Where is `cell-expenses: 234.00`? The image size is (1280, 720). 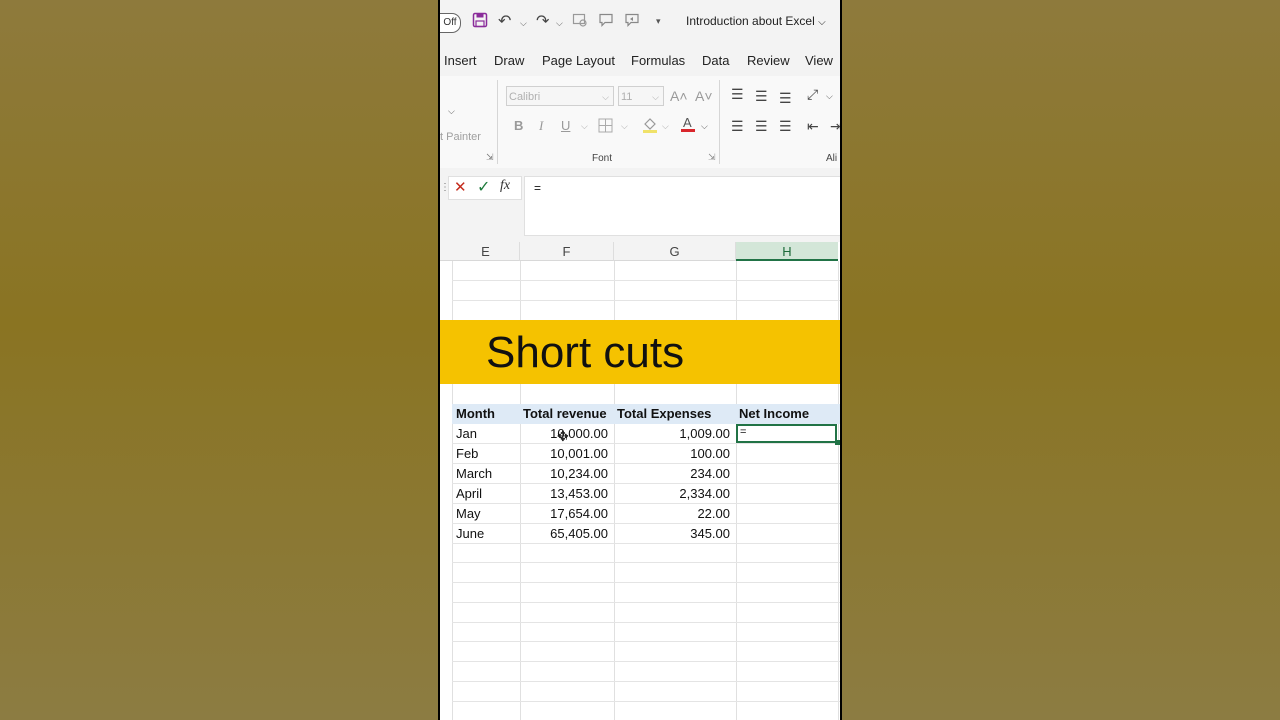
cell-expenses: 234.00 is located at coordinates (672, 473).